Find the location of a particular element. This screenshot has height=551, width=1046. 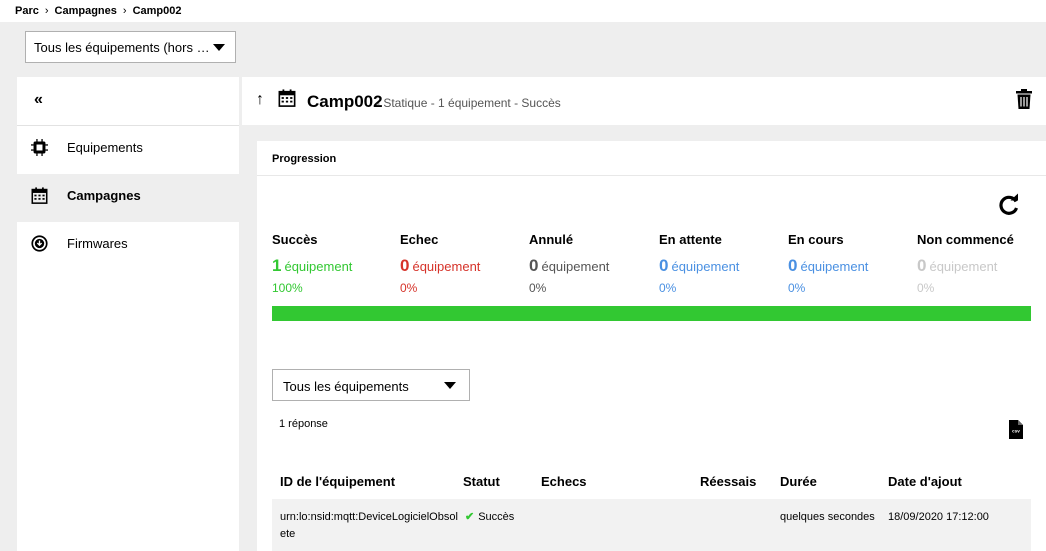

stat-label: En cours is located at coordinates (816, 239).